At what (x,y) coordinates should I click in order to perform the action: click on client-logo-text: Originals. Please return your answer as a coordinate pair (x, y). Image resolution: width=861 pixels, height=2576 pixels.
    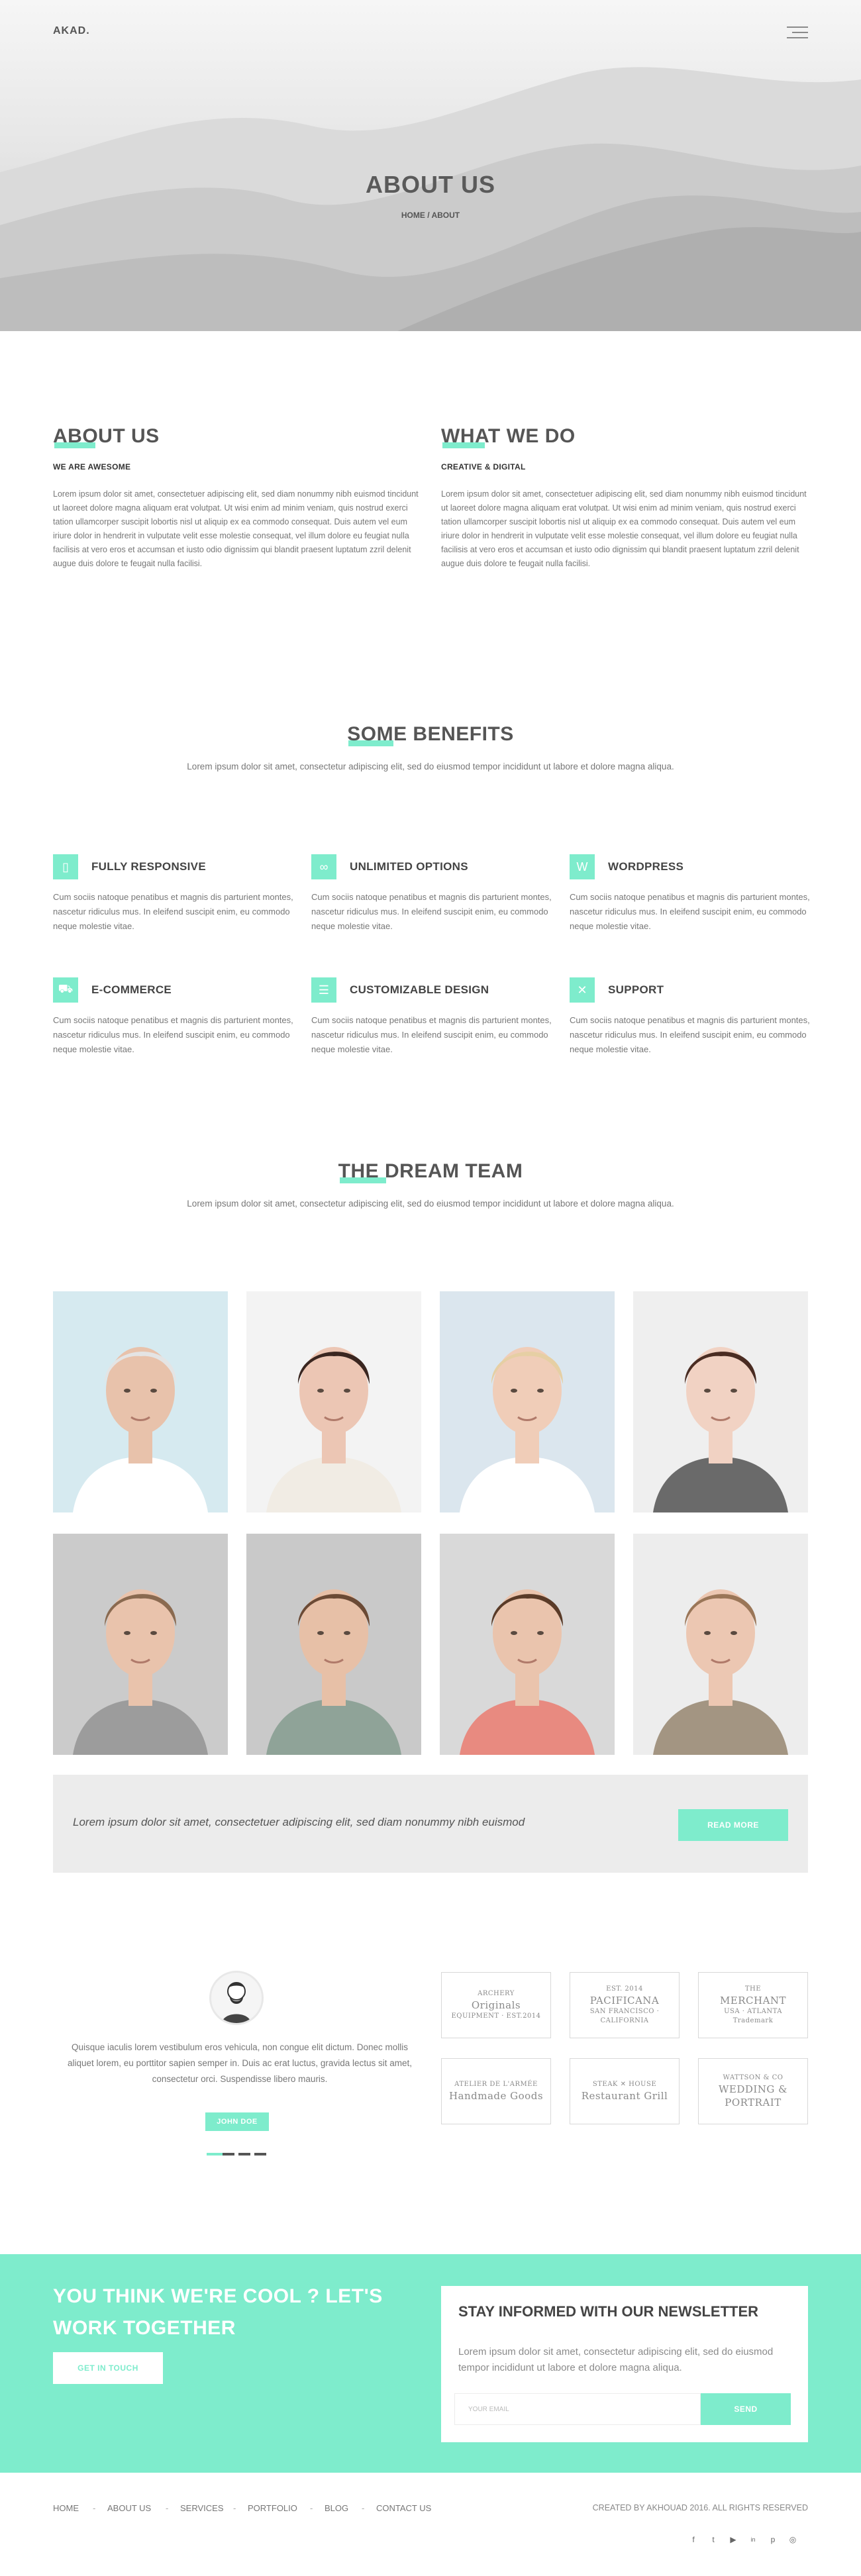
    Looking at the image, I should click on (496, 2005).